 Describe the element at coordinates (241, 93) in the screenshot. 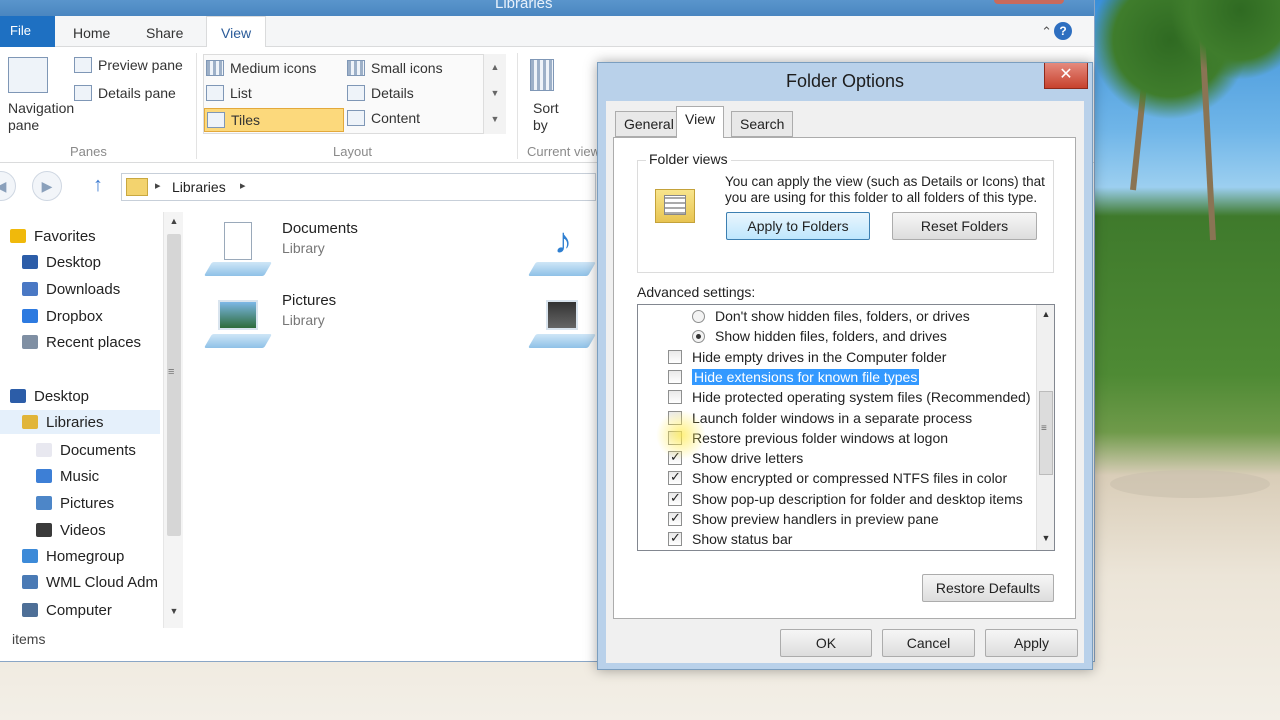

I see `list-label: List` at that location.